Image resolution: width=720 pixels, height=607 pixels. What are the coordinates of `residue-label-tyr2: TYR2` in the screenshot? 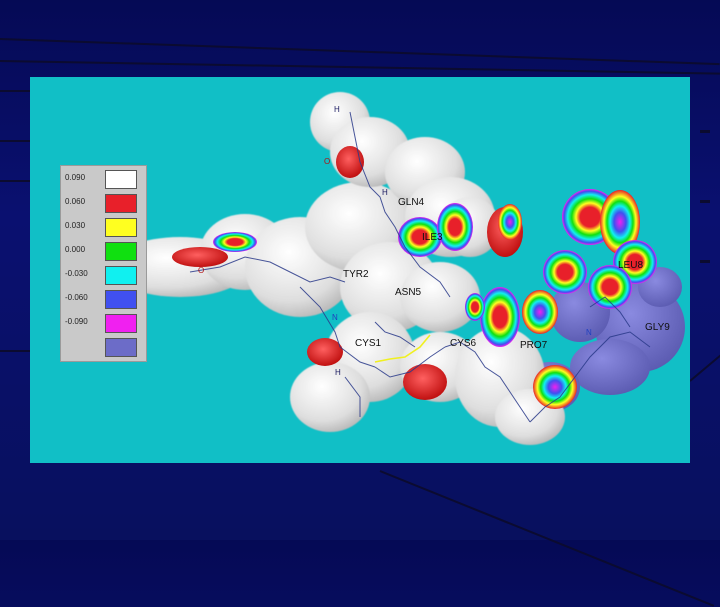 It's located at (356, 274).